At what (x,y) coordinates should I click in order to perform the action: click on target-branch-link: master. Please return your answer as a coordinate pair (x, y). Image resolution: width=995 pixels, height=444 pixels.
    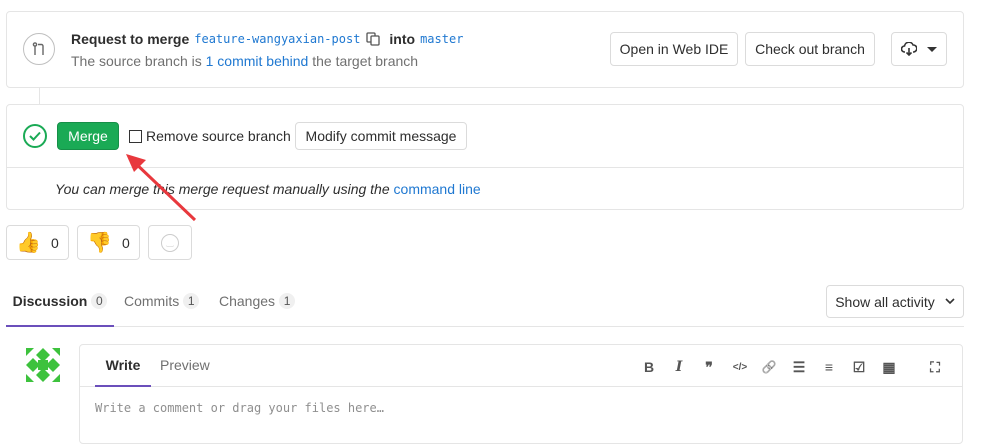
    Looking at the image, I should click on (441, 39).